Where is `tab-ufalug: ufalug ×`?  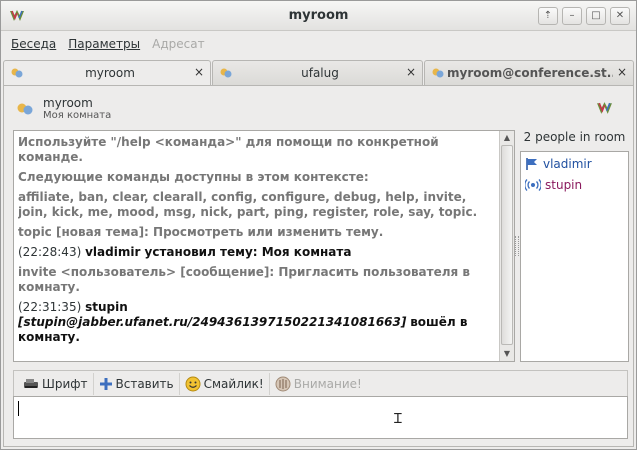 tab-ufalug: ufalug × is located at coordinates (317, 72).